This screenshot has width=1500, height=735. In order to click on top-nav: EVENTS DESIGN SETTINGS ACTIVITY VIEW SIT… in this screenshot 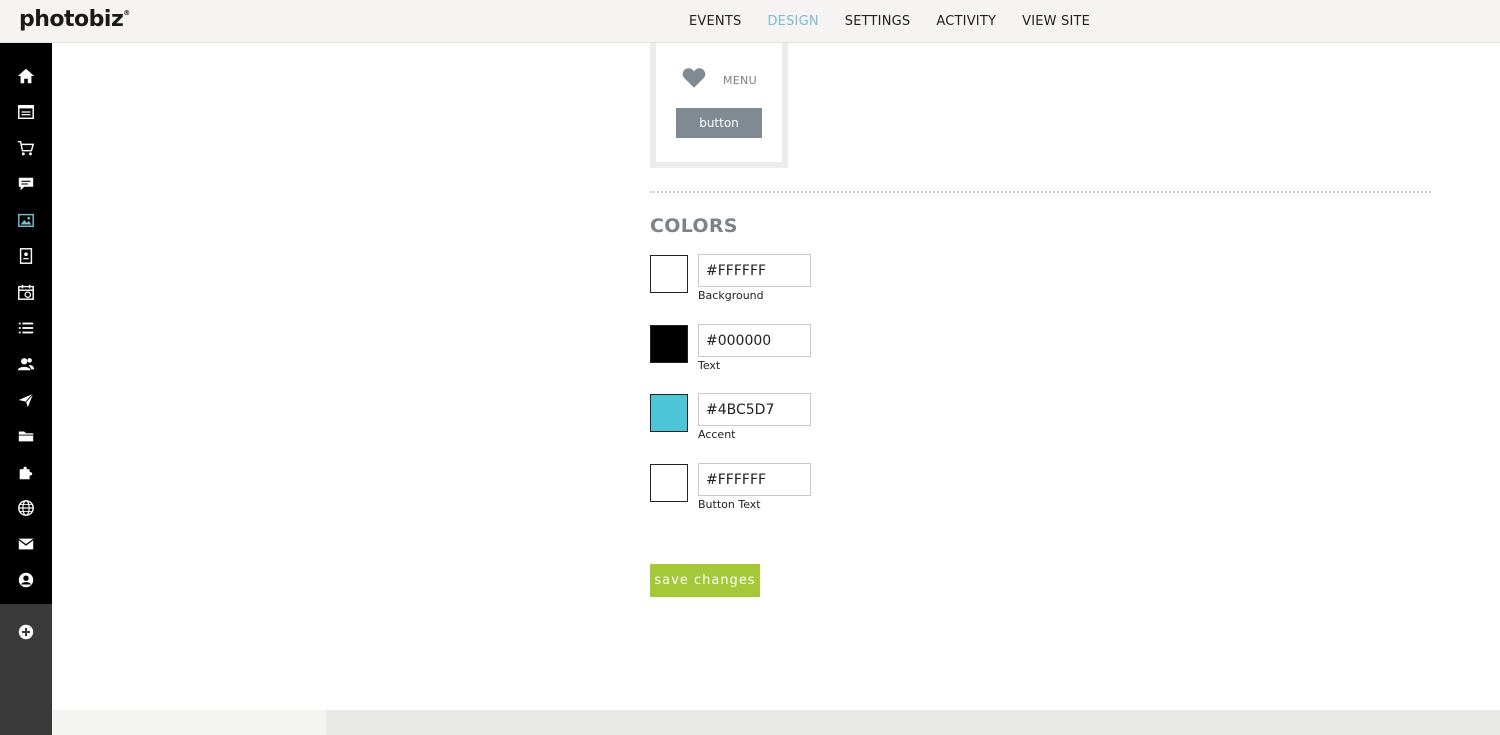, I will do `click(902, 21)`.